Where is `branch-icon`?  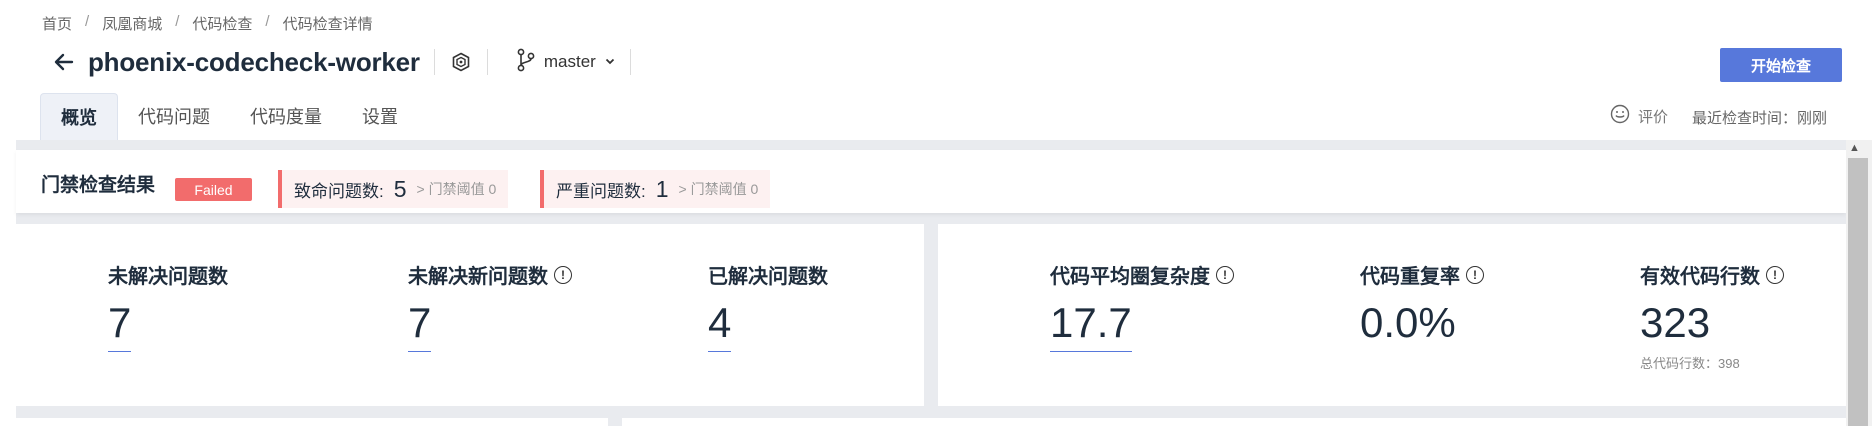
branch-icon is located at coordinates (526, 62).